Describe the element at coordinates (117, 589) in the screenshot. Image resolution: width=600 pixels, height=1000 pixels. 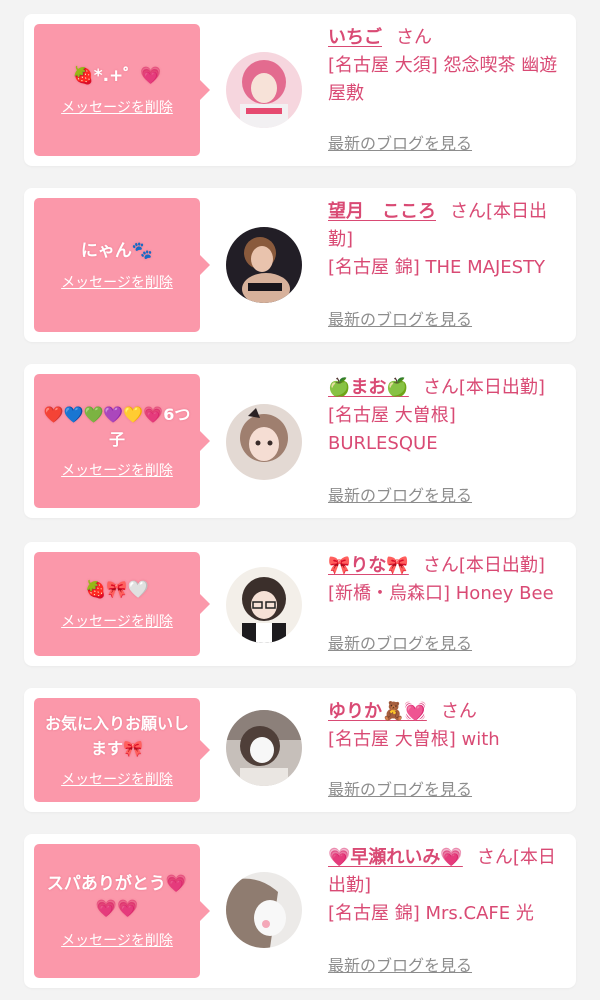
I see `message-text: 🍓🎀🤍` at that location.